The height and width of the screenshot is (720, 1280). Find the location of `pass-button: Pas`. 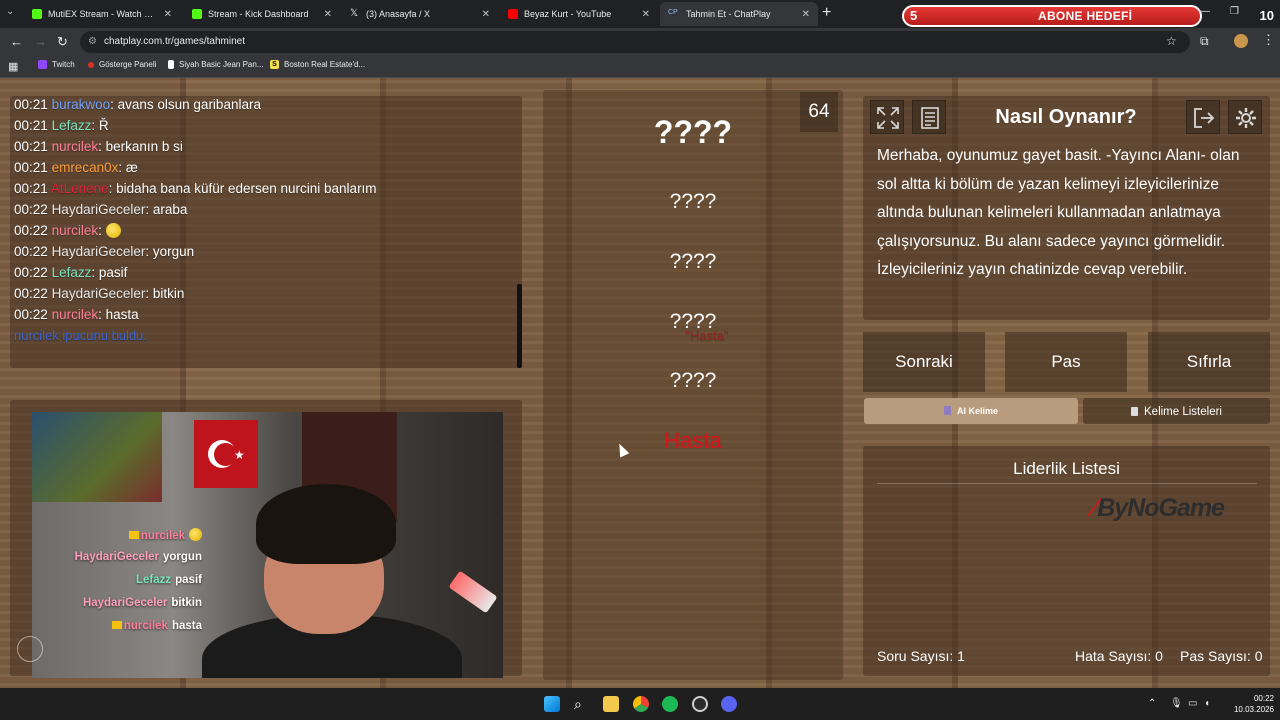

pass-button: Pas is located at coordinates (1066, 362).